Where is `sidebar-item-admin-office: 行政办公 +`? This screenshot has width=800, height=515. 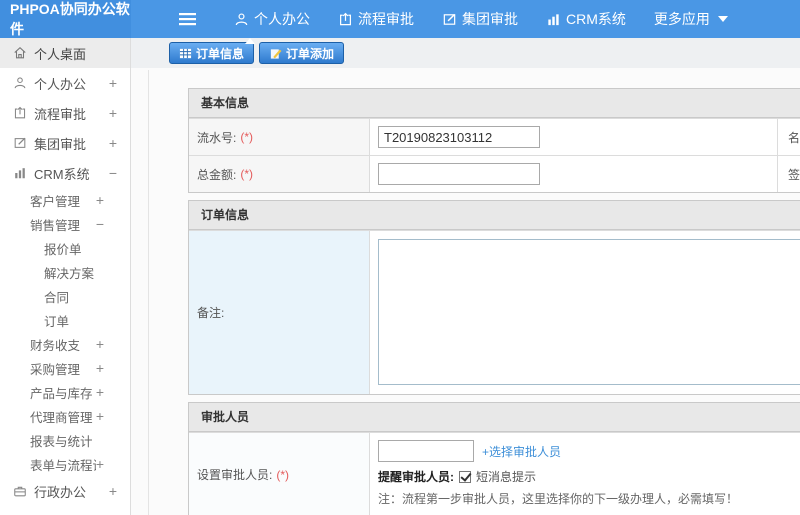 sidebar-item-admin-office: 行政办公 + is located at coordinates (65, 491).